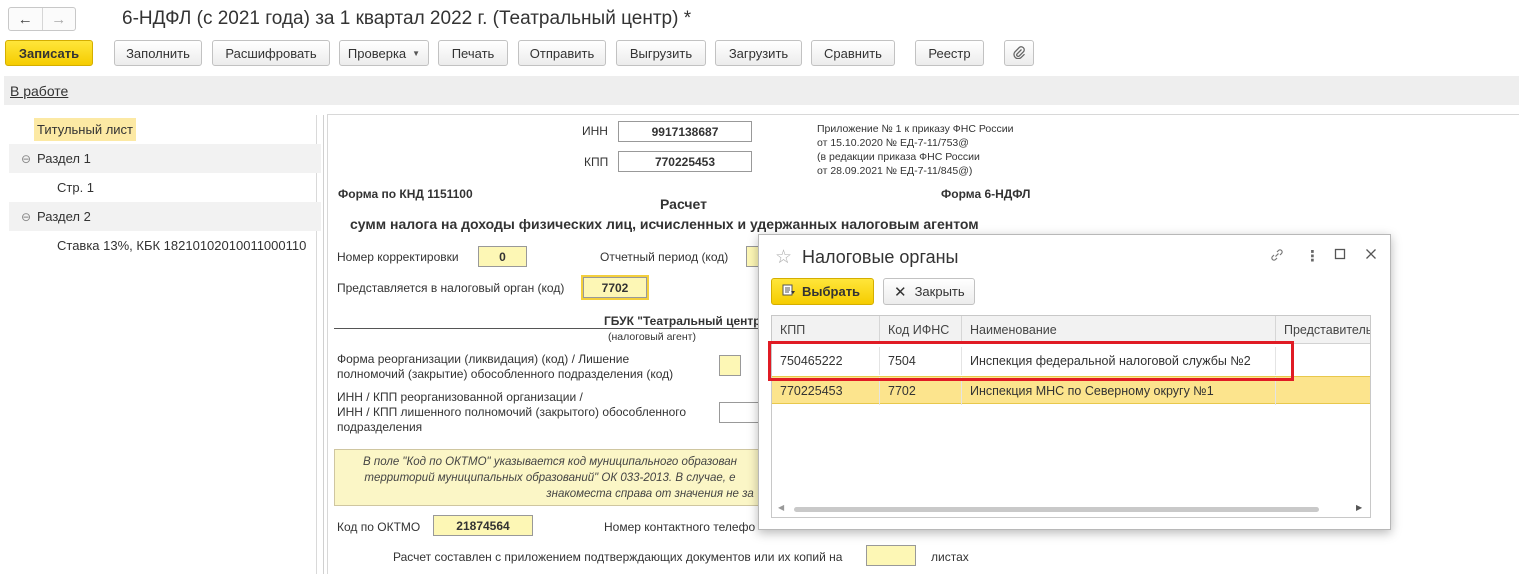  What do you see at coordinates (986, 194) in the screenshot?
I see `form-name: Форма 6-НДФЛ` at bounding box center [986, 194].